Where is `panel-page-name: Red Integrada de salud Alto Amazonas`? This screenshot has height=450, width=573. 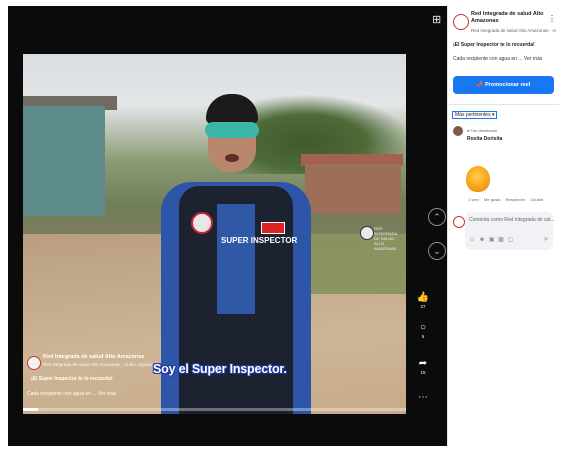 panel-page-name: Red Integrada de salud Alto Amazonas is located at coordinates (508, 18).